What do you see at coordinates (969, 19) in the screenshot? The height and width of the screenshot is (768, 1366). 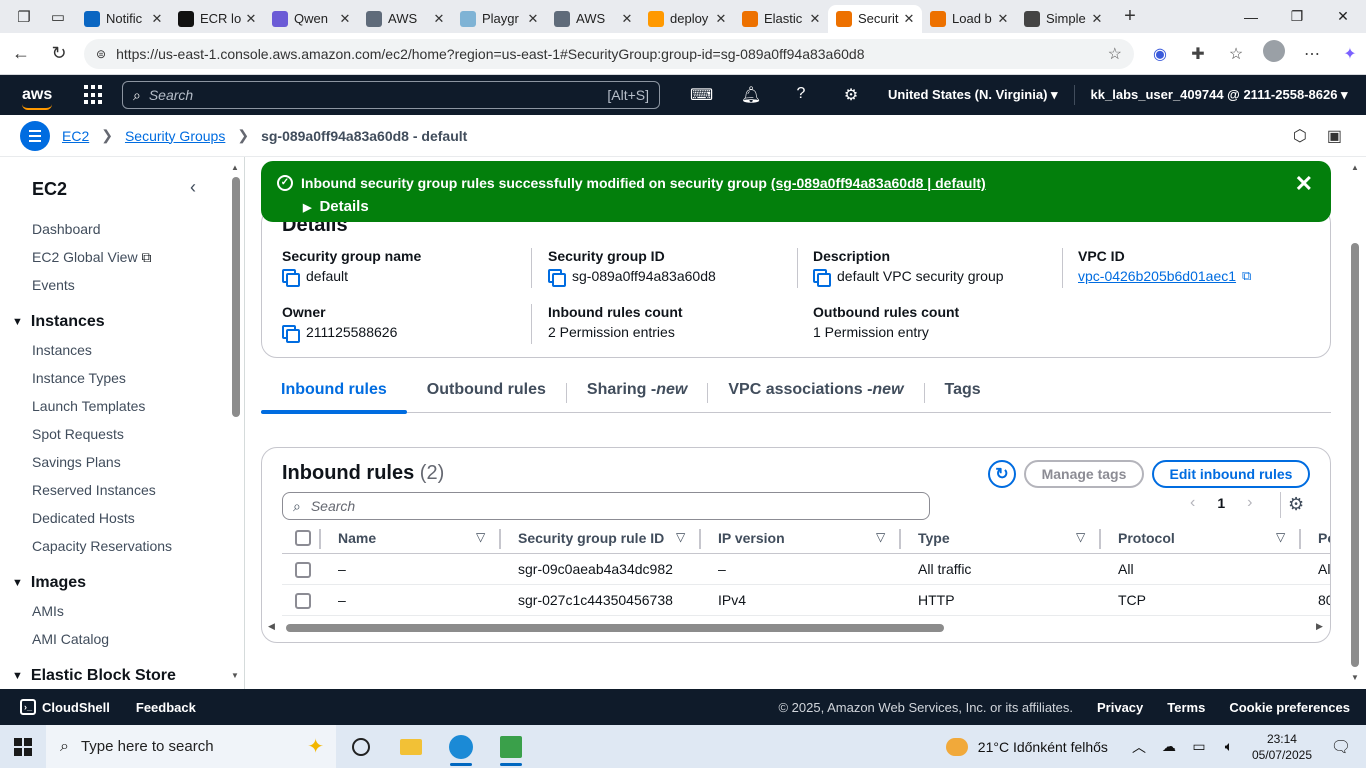 I see `browser-tab: Load b ✕` at bounding box center [969, 19].